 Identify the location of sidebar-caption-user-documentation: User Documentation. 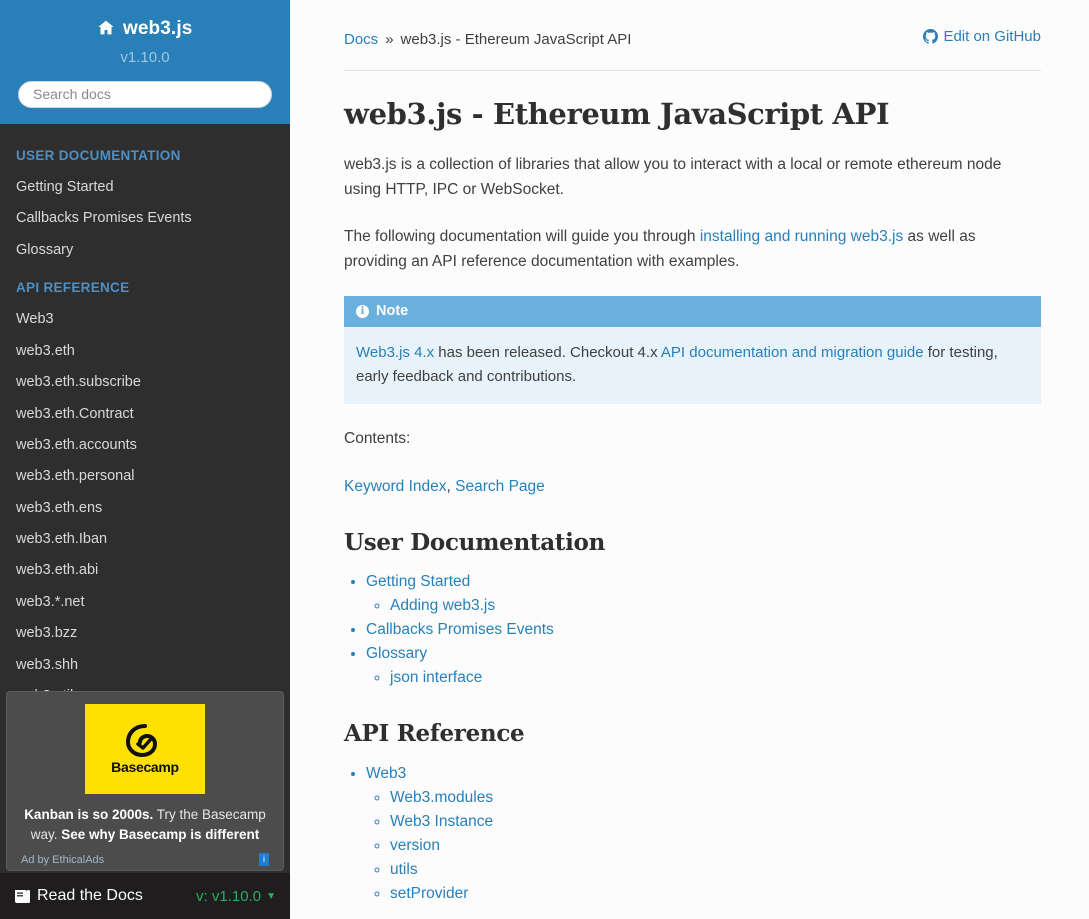
(98, 155).